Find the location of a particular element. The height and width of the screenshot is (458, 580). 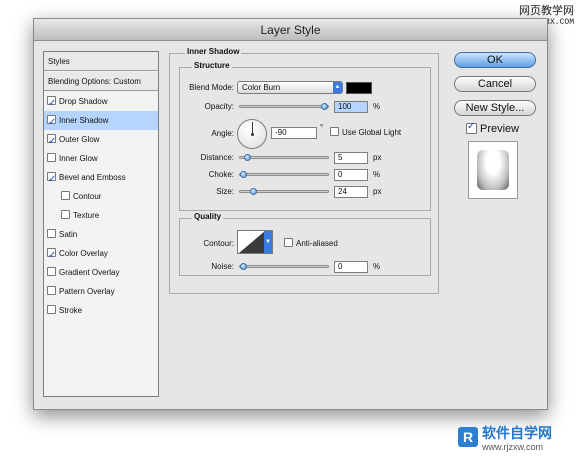

sidebar-item-inner-shadow: Inner Shadow is located at coordinates (101, 121).